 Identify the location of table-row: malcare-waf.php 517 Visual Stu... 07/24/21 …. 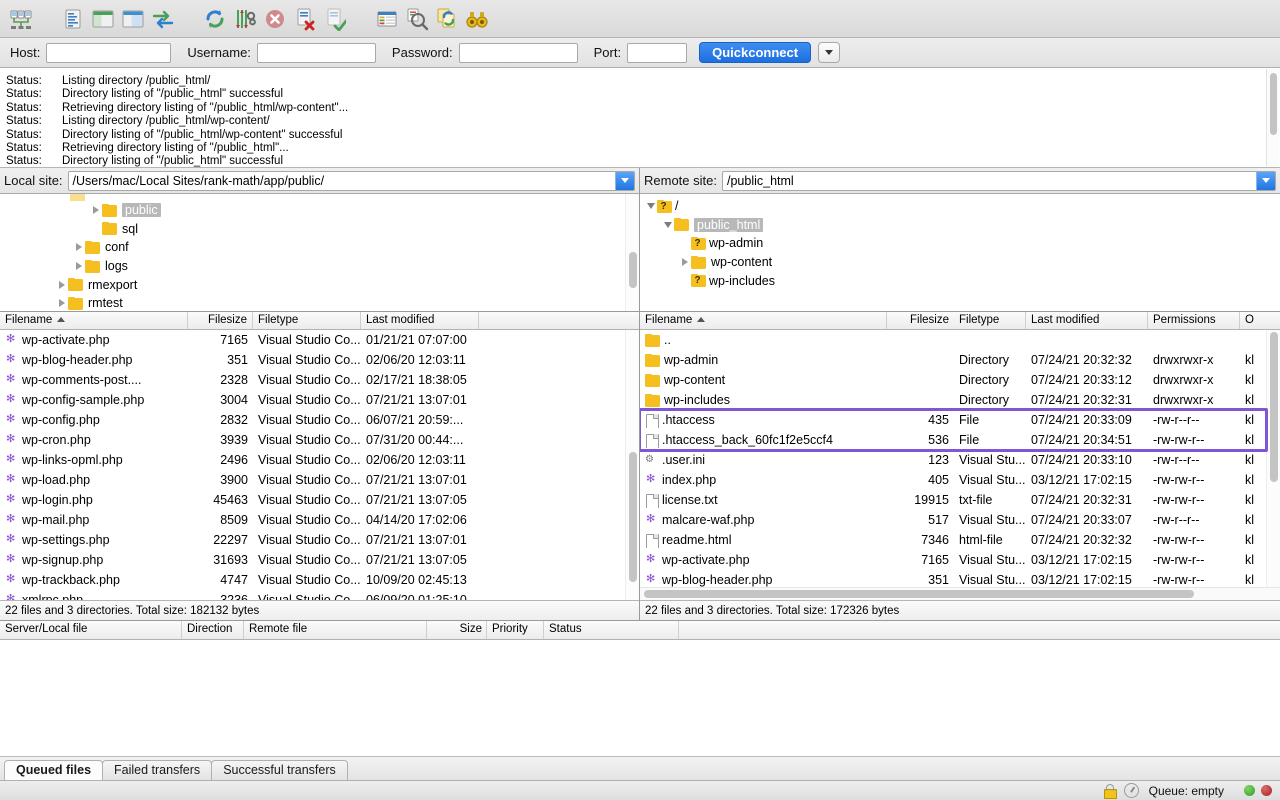
(960, 520).